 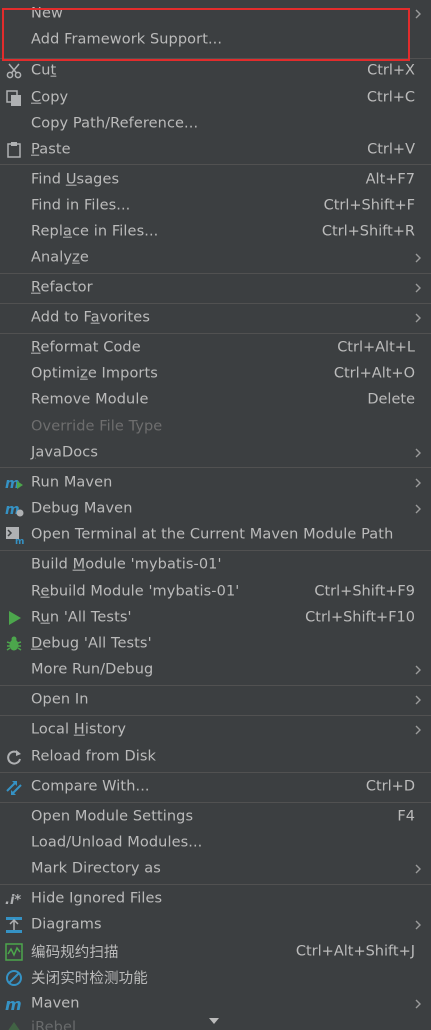 I want to click on menu-item-shortcut: Ctrl+Alt+L, so click(x=376, y=347).